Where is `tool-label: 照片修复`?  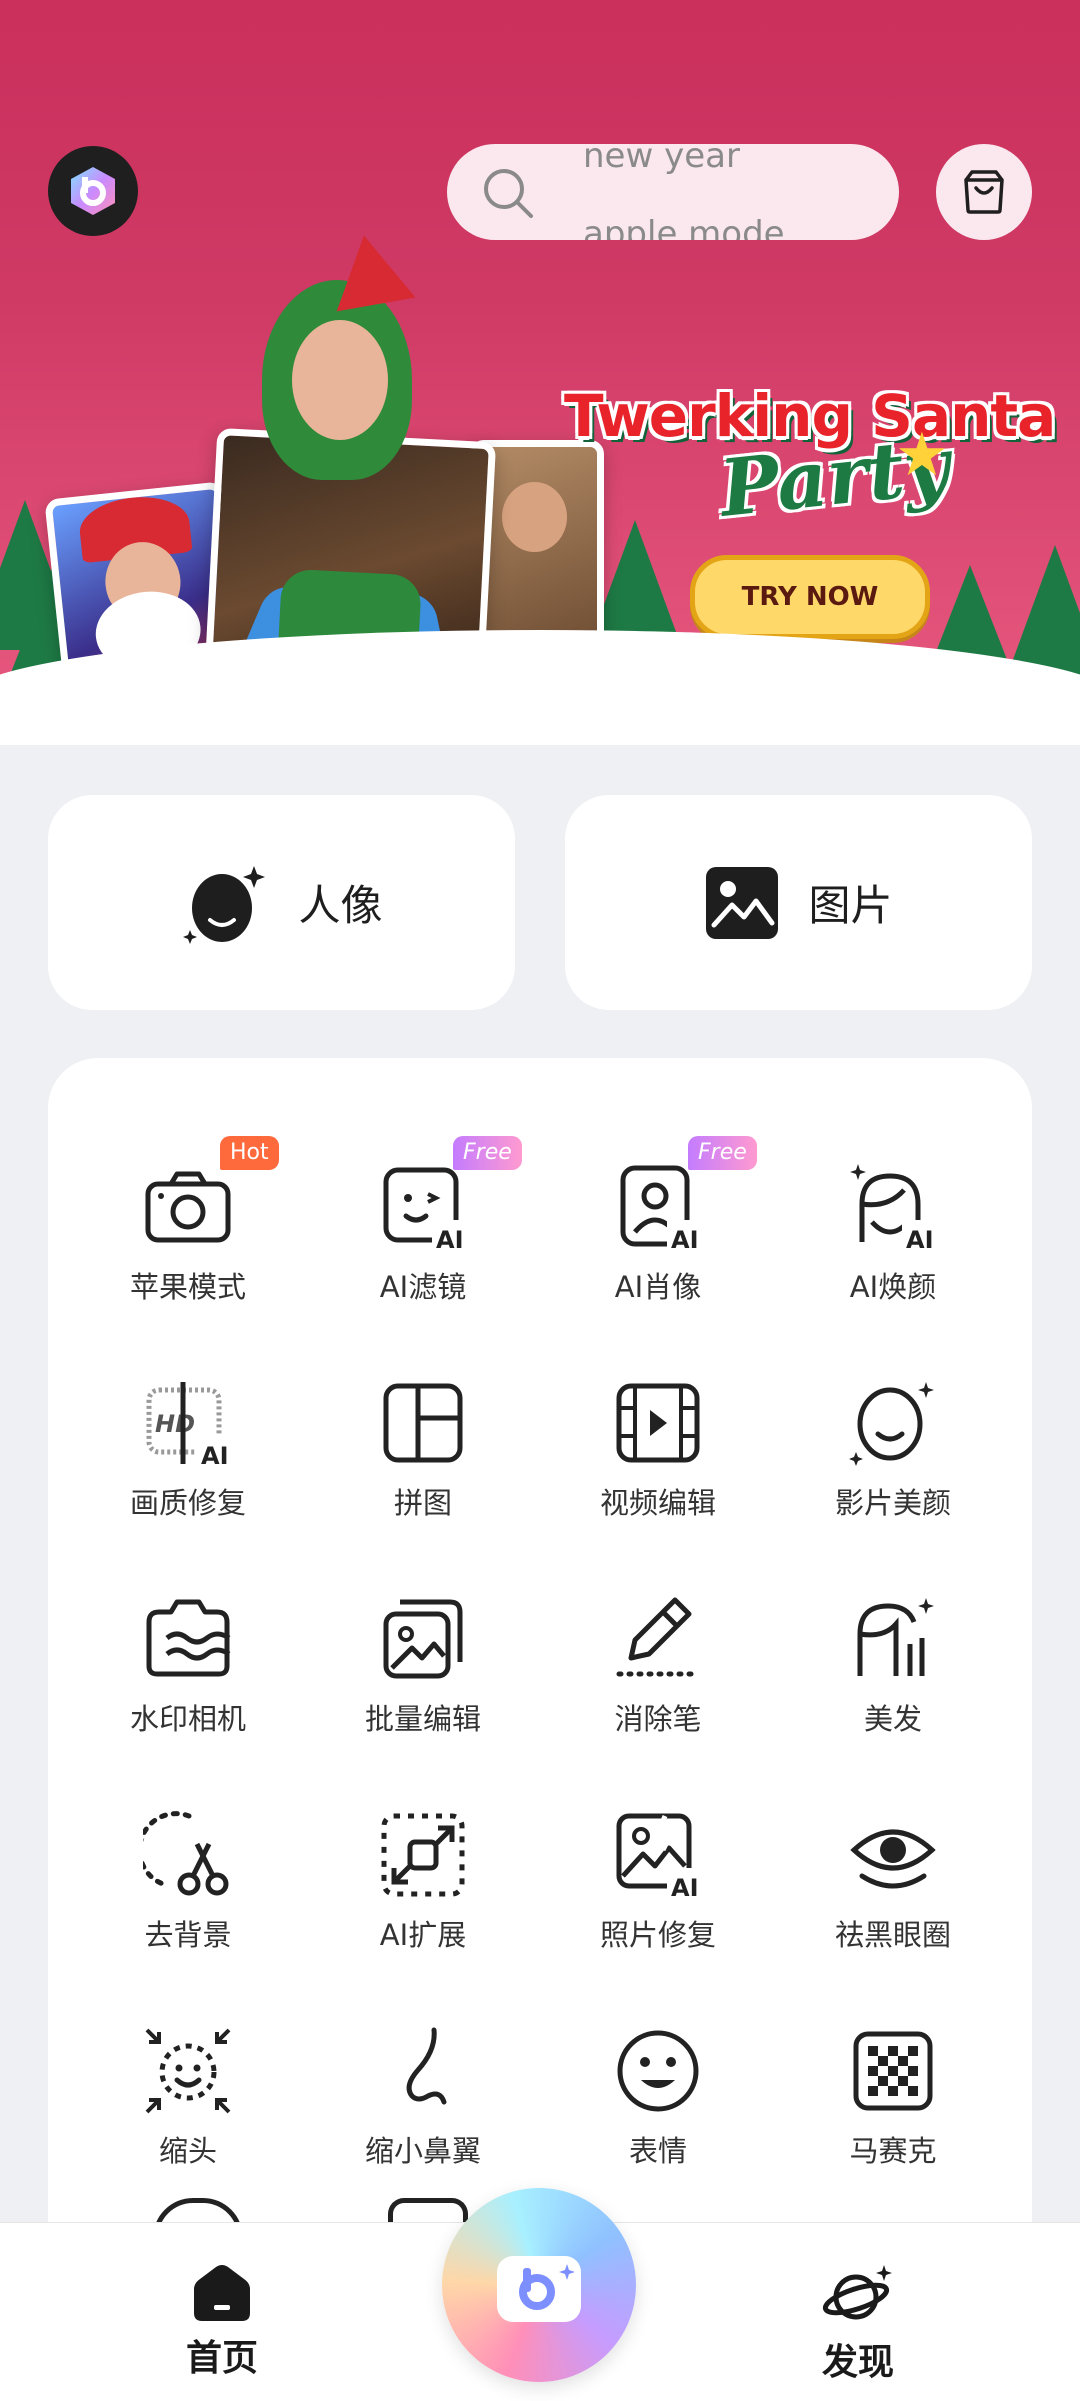 tool-label: 照片修复 is located at coordinates (657, 1935).